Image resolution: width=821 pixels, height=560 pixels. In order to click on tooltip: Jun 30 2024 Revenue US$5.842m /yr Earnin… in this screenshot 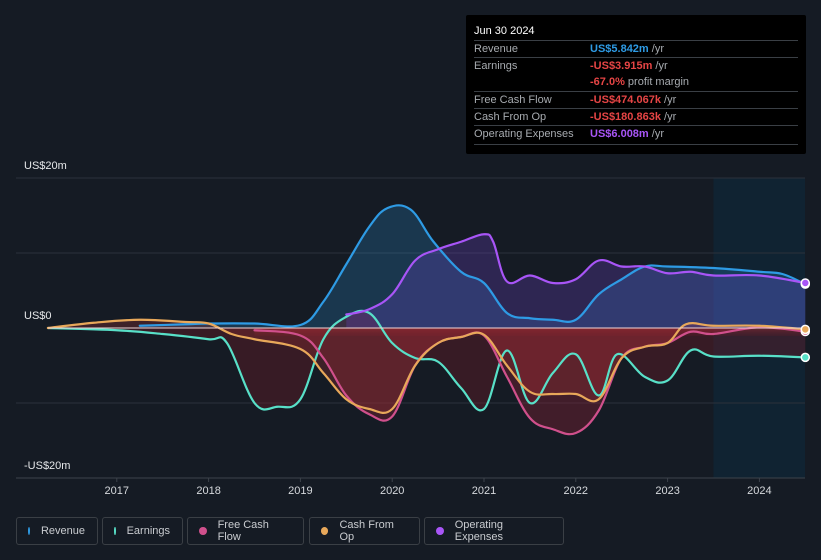, I will do `click(636, 84)`.